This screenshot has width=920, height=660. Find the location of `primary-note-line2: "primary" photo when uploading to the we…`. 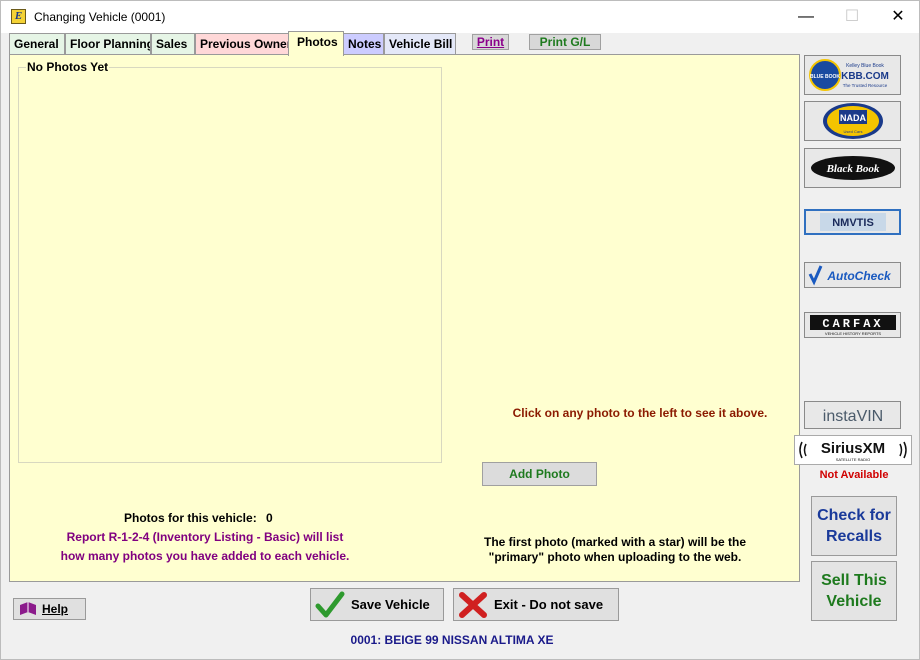

primary-note-line2: "primary" photo when uploading to the we… is located at coordinates (615, 557).